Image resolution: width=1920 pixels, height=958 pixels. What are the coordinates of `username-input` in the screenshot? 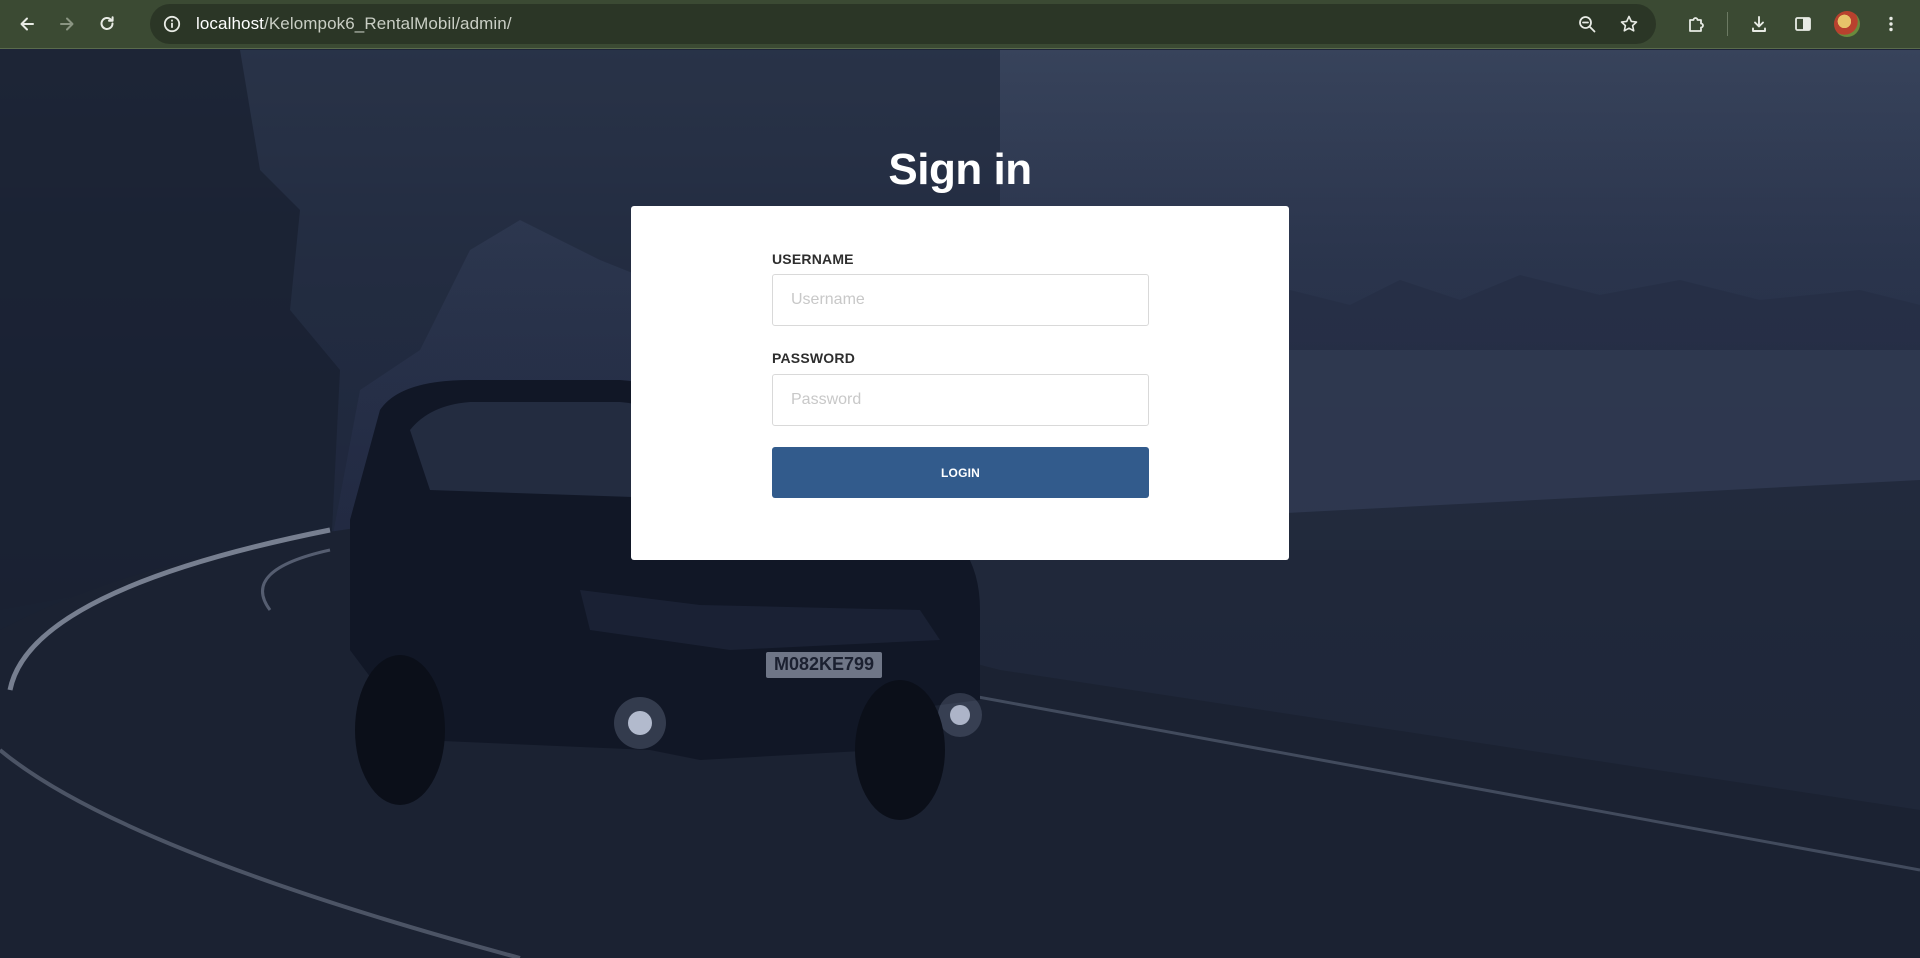 It's located at (960, 300).